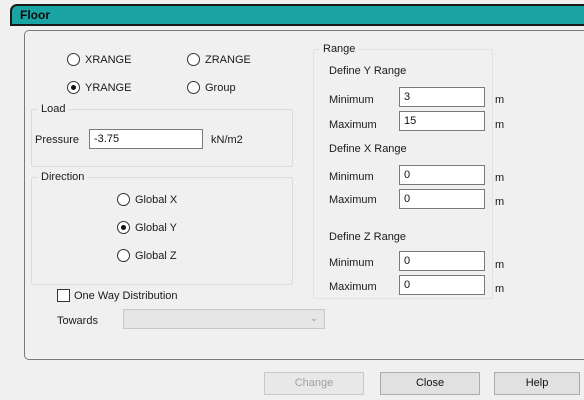 Image resolution: width=584 pixels, height=400 pixels. I want to click on z-minimum-unit: m, so click(500, 265).